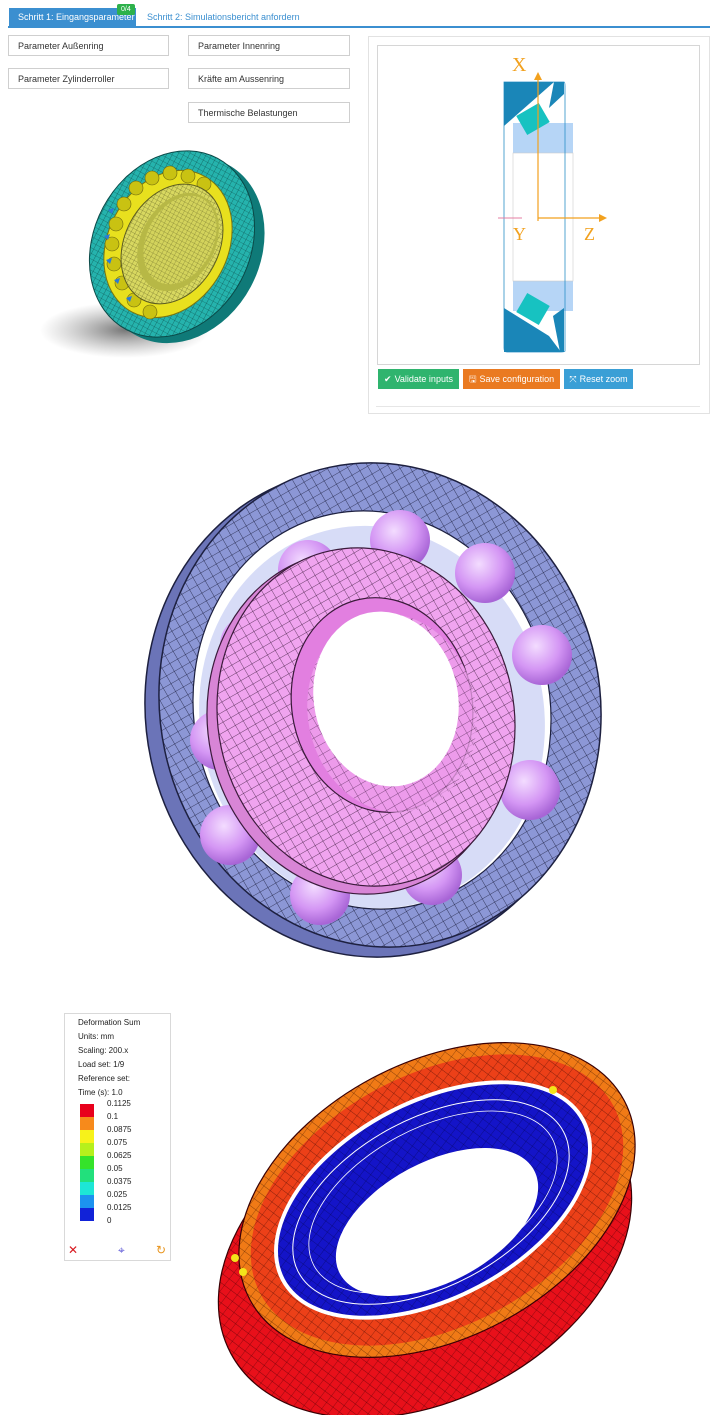  Describe the element at coordinates (109, 1220) in the screenshot. I see `legend-scale-value: 0` at that location.